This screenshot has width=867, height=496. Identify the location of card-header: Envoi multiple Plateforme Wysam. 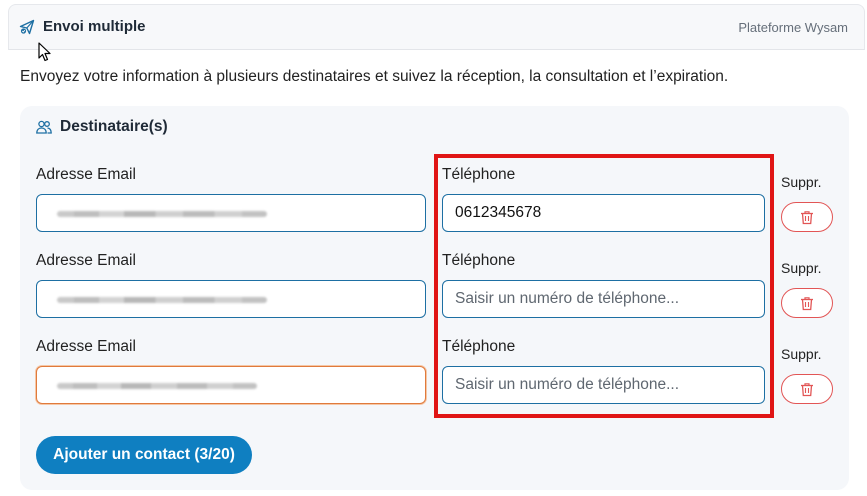
(436, 27).